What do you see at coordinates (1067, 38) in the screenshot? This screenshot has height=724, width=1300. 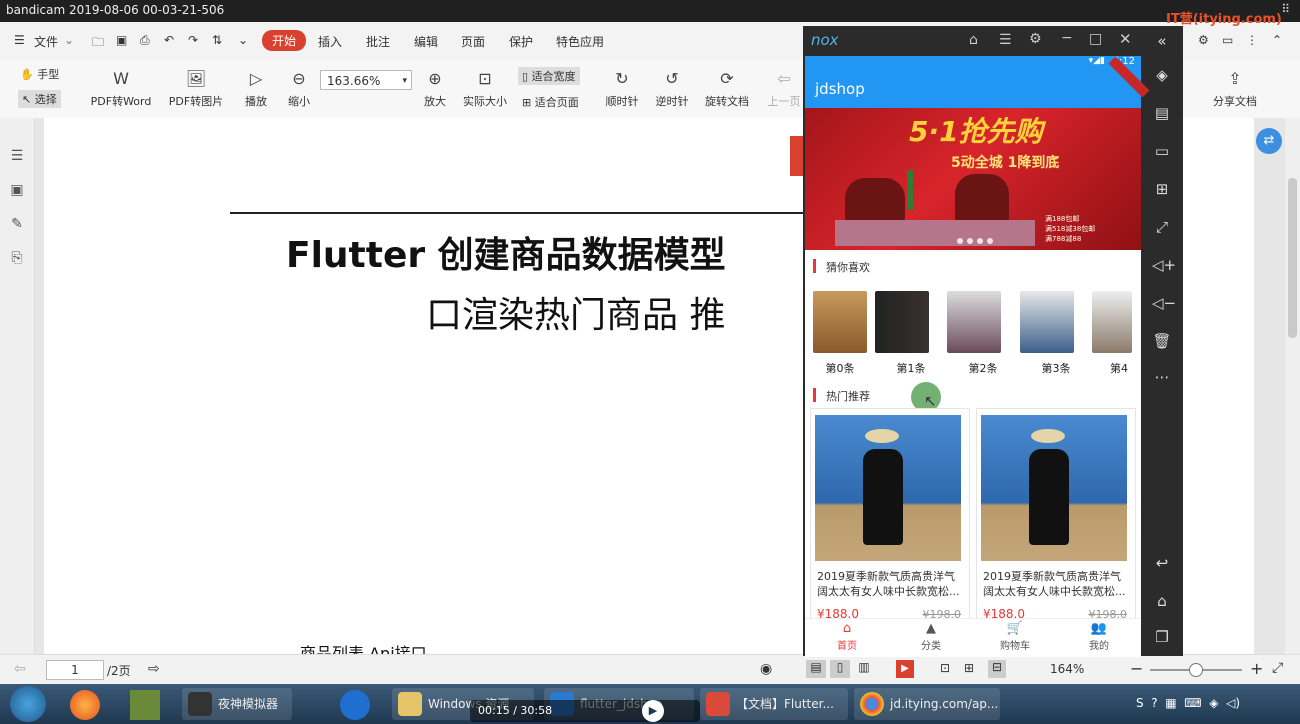 I see `minimize-icon: −` at bounding box center [1067, 38].